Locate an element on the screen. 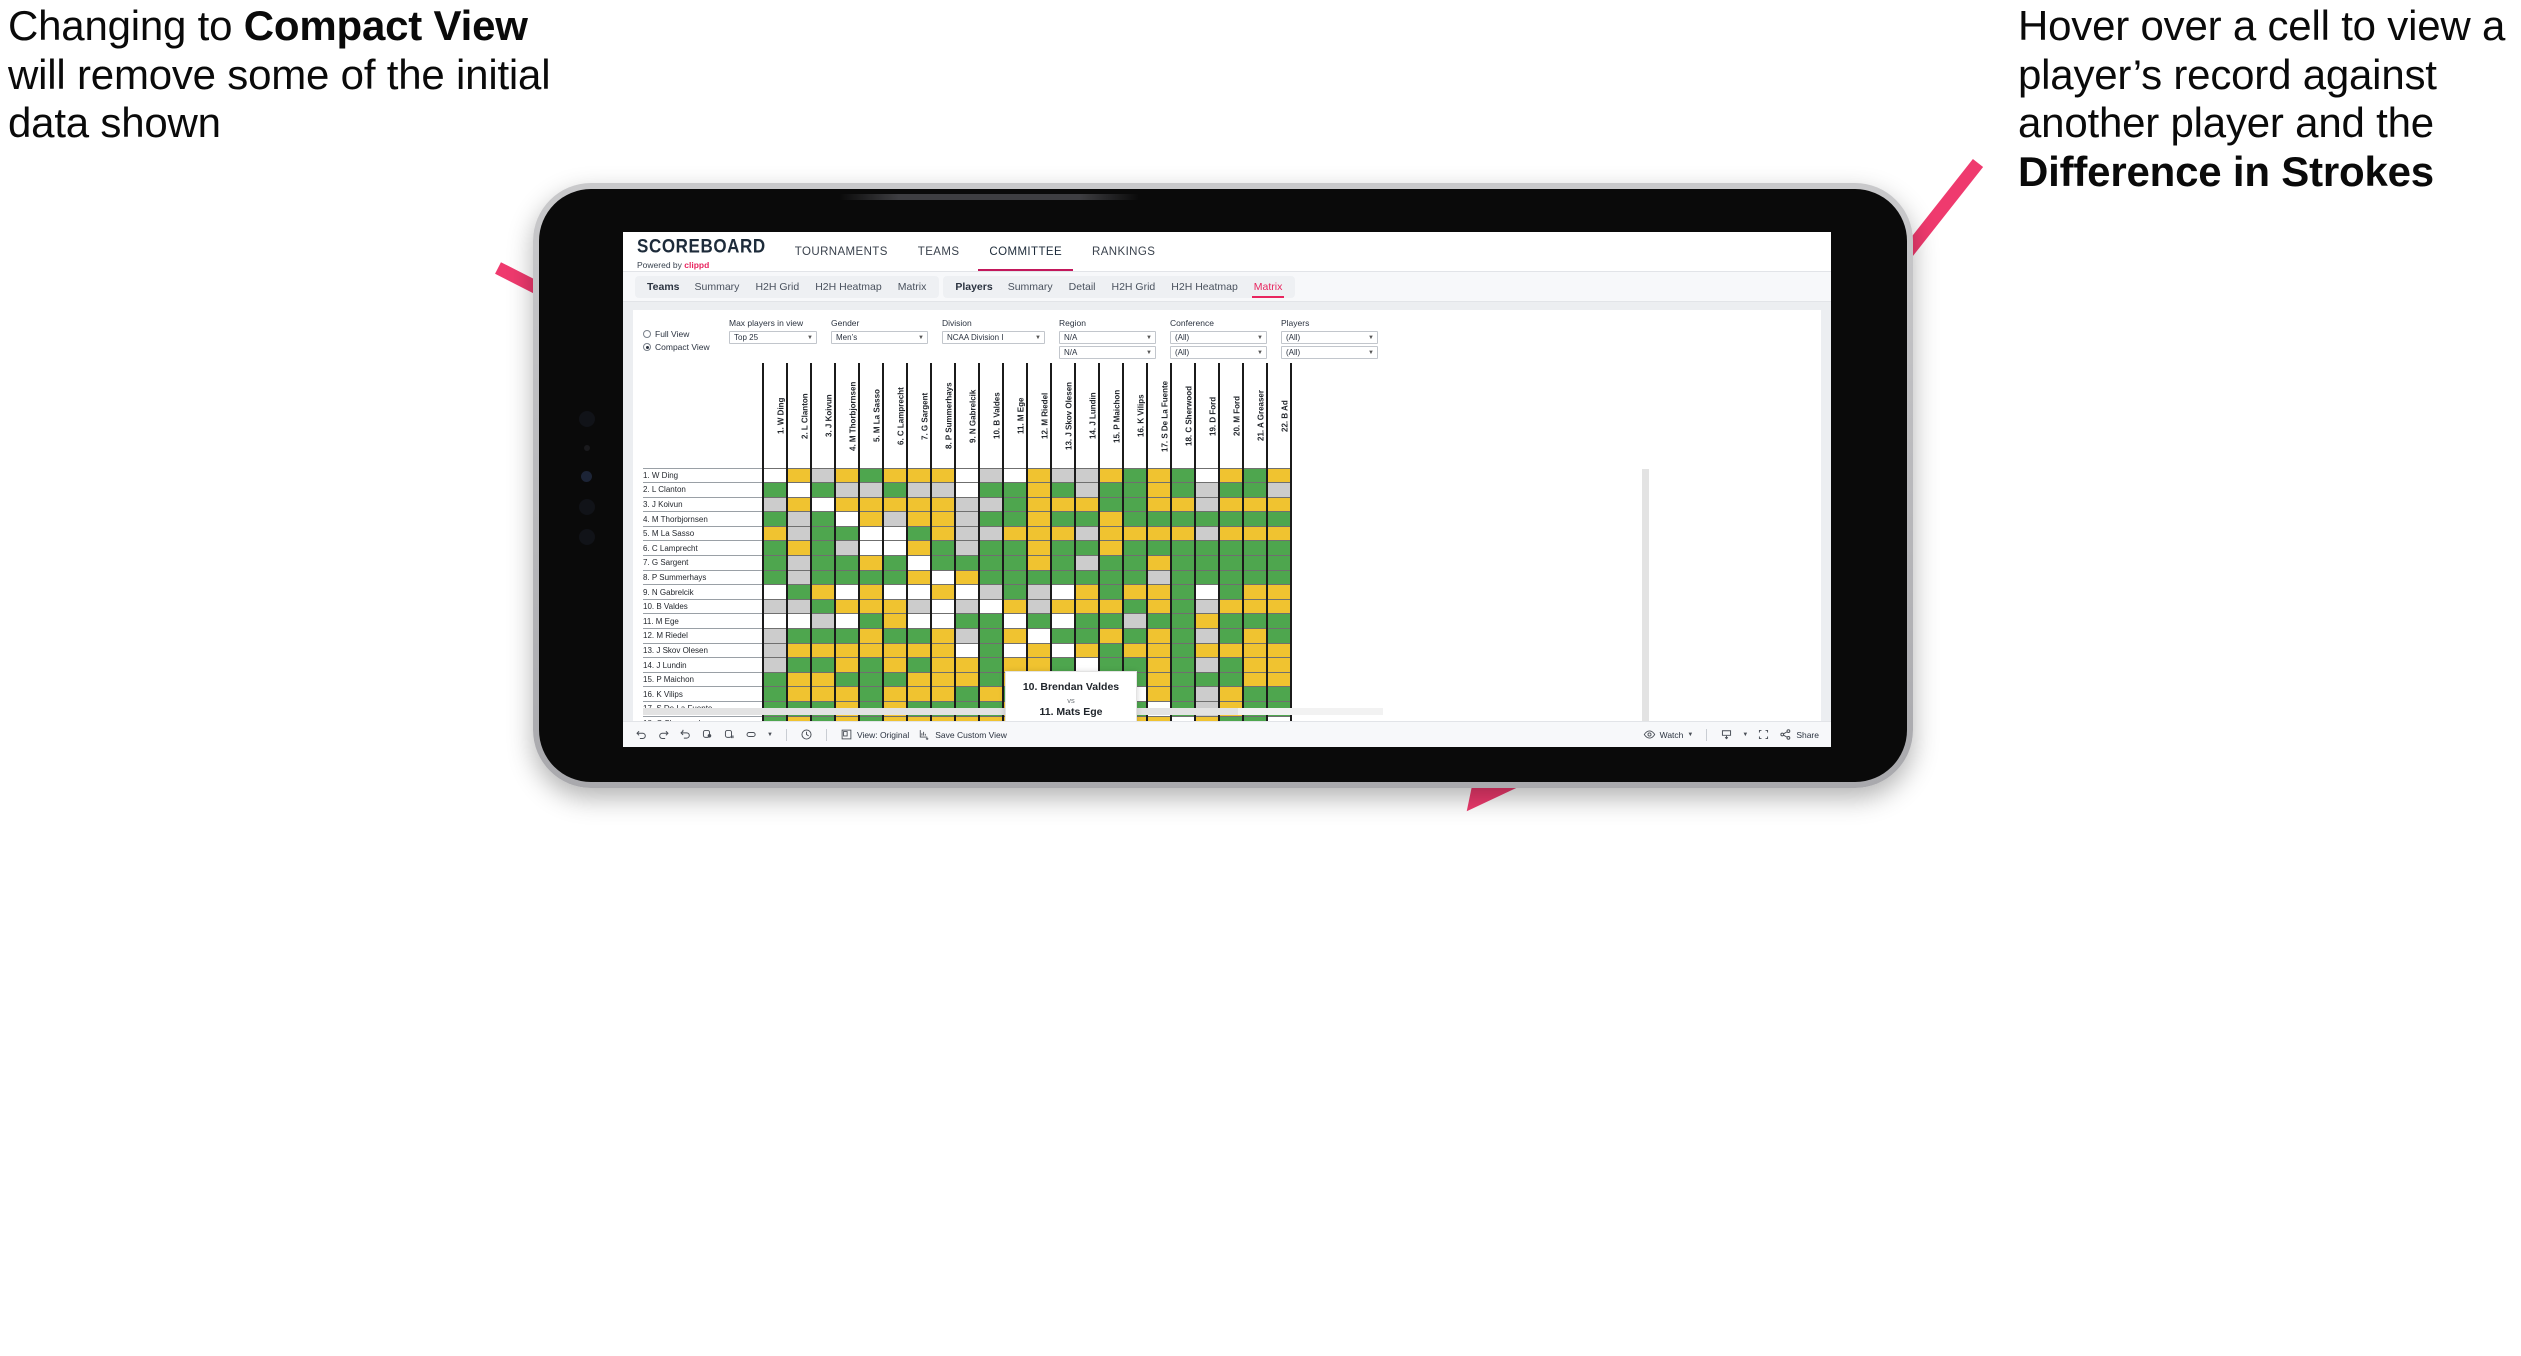 This screenshot has height=1356, width=2521. tab-players-matrix: Matrix is located at coordinates (1268, 288).